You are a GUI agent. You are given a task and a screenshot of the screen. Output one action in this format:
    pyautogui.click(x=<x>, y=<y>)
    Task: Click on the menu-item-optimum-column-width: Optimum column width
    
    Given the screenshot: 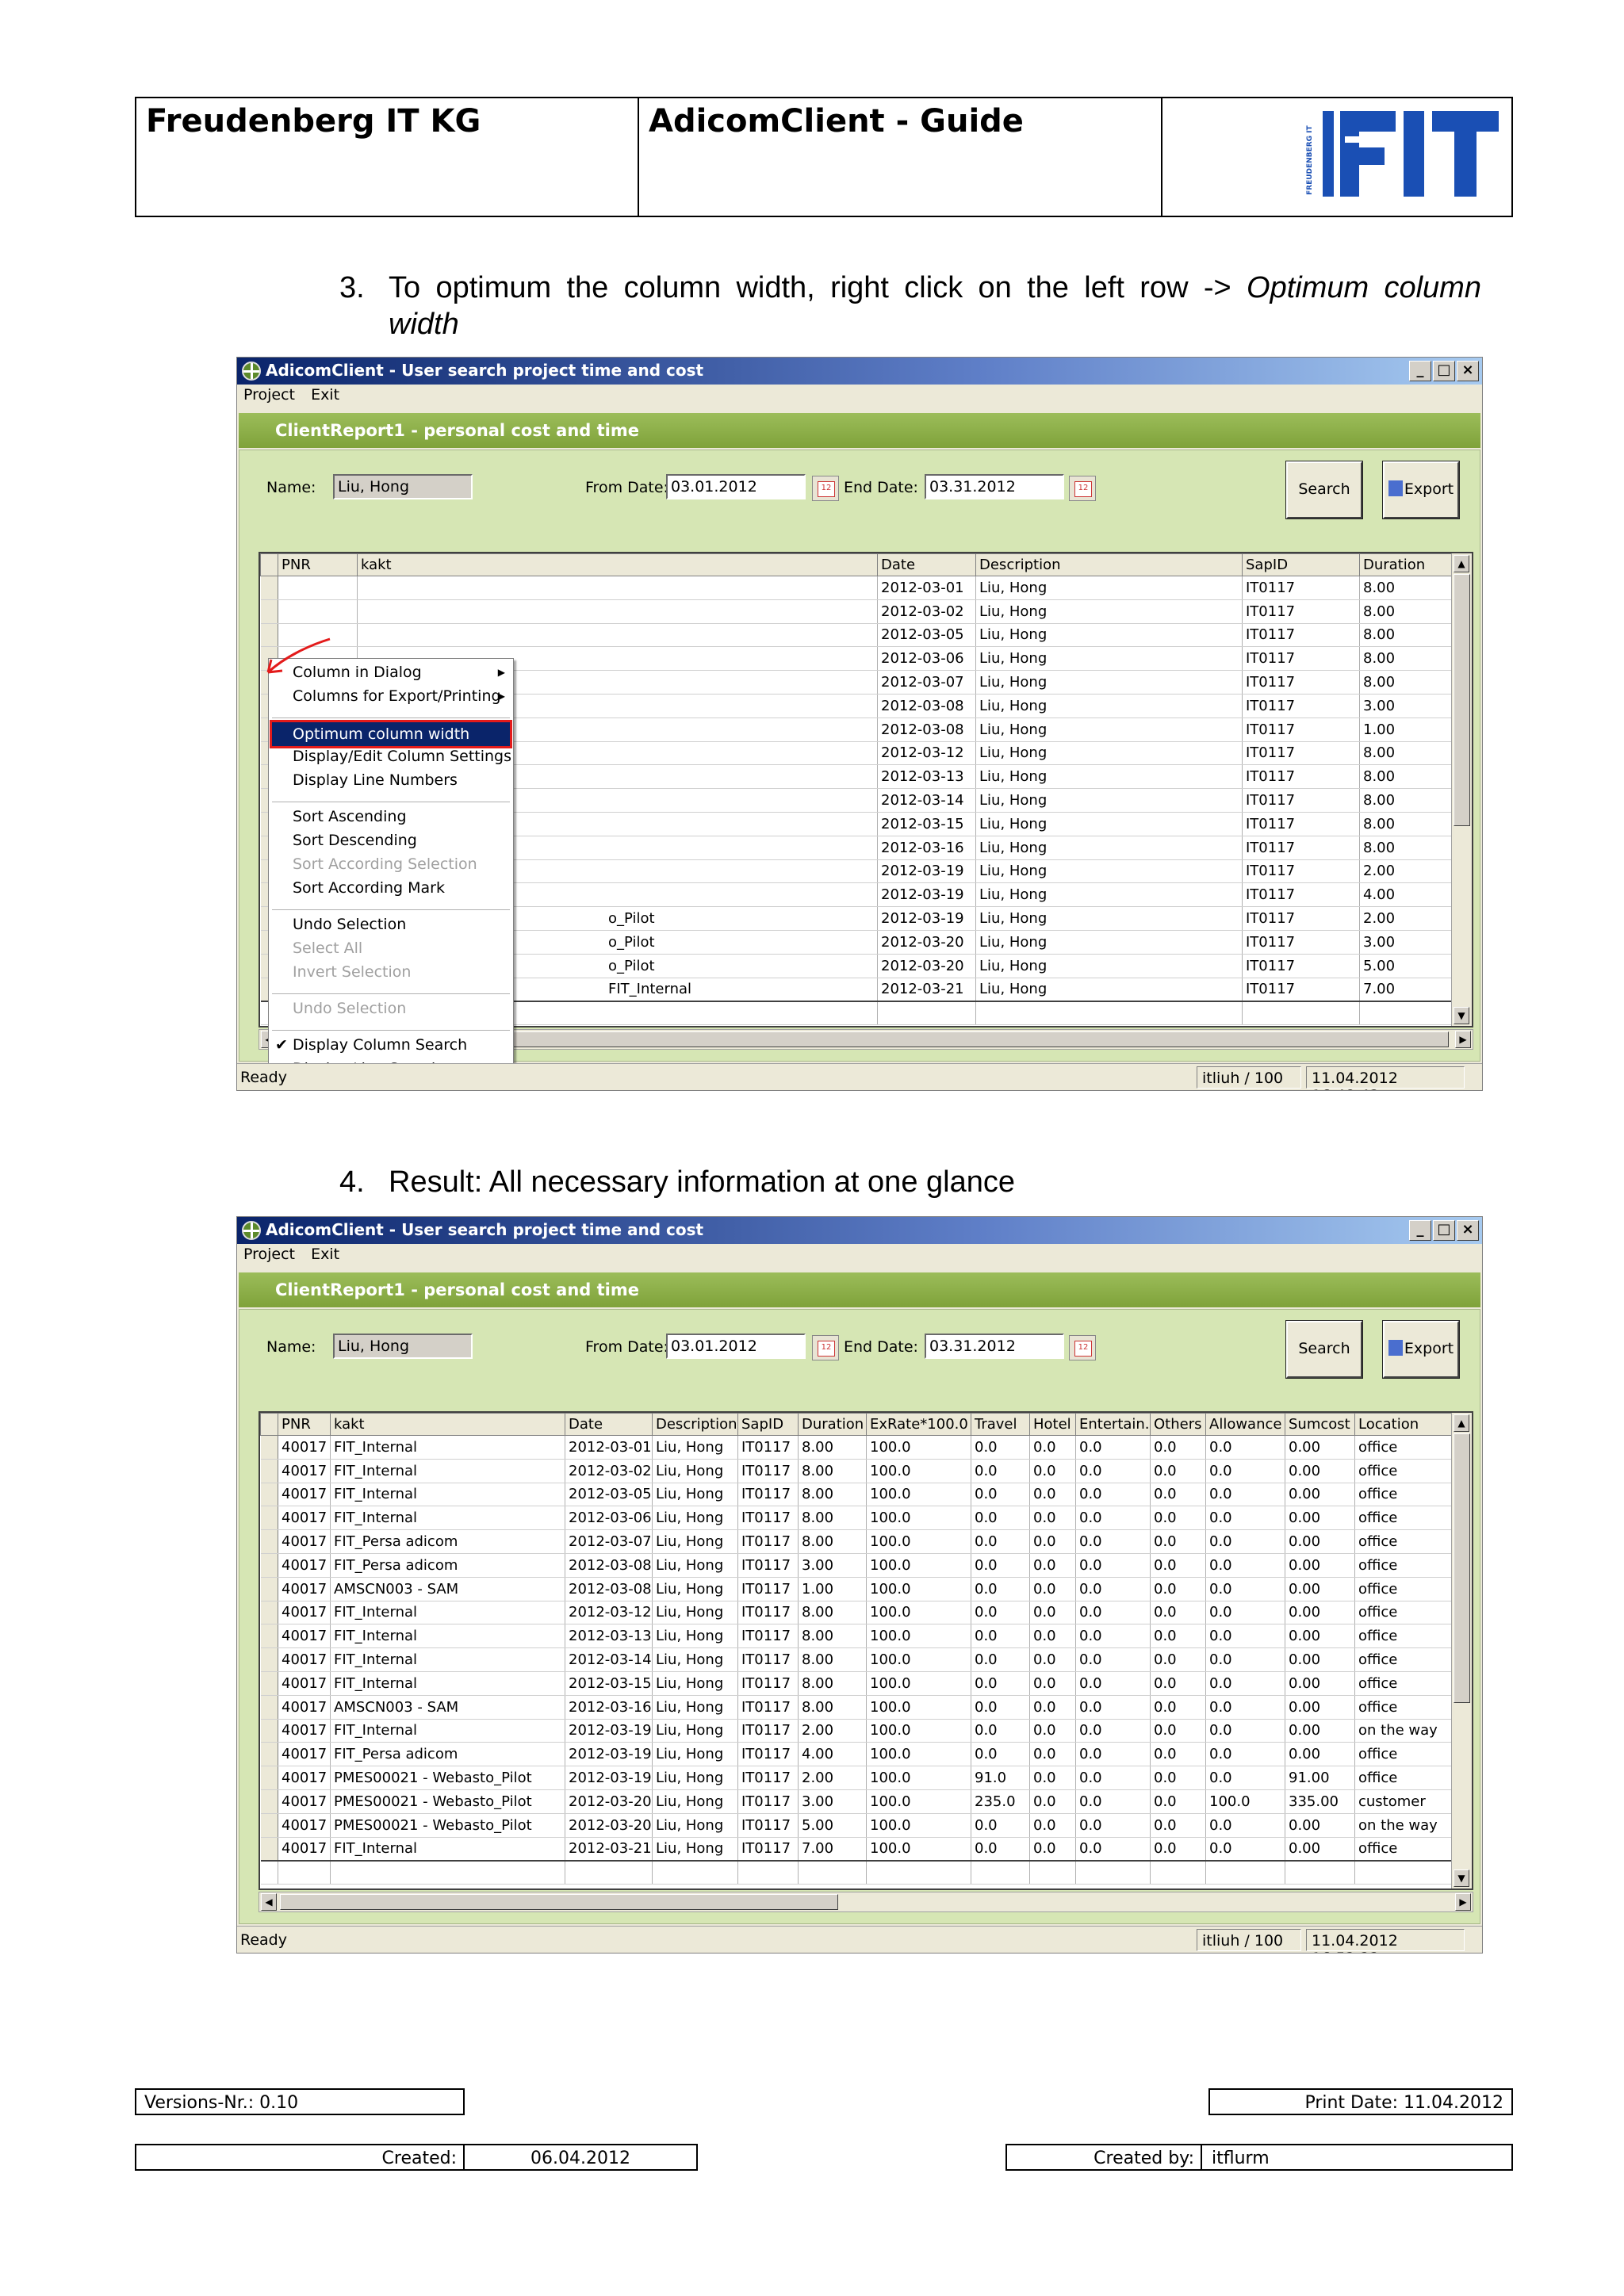 What is the action you would take?
    pyautogui.click(x=391, y=734)
    